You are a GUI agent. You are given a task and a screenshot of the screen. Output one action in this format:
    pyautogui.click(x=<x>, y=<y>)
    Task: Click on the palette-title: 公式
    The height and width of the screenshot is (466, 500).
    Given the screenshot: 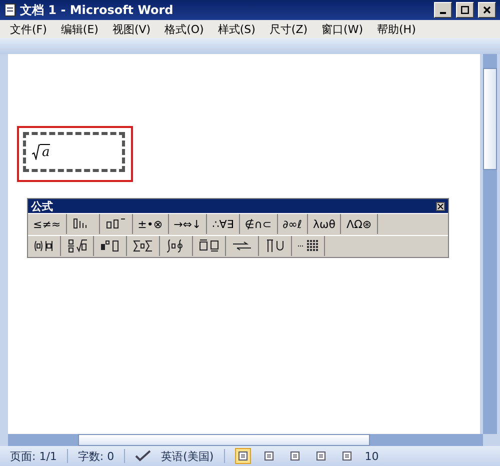 What is the action you would take?
    pyautogui.click(x=42, y=206)
    